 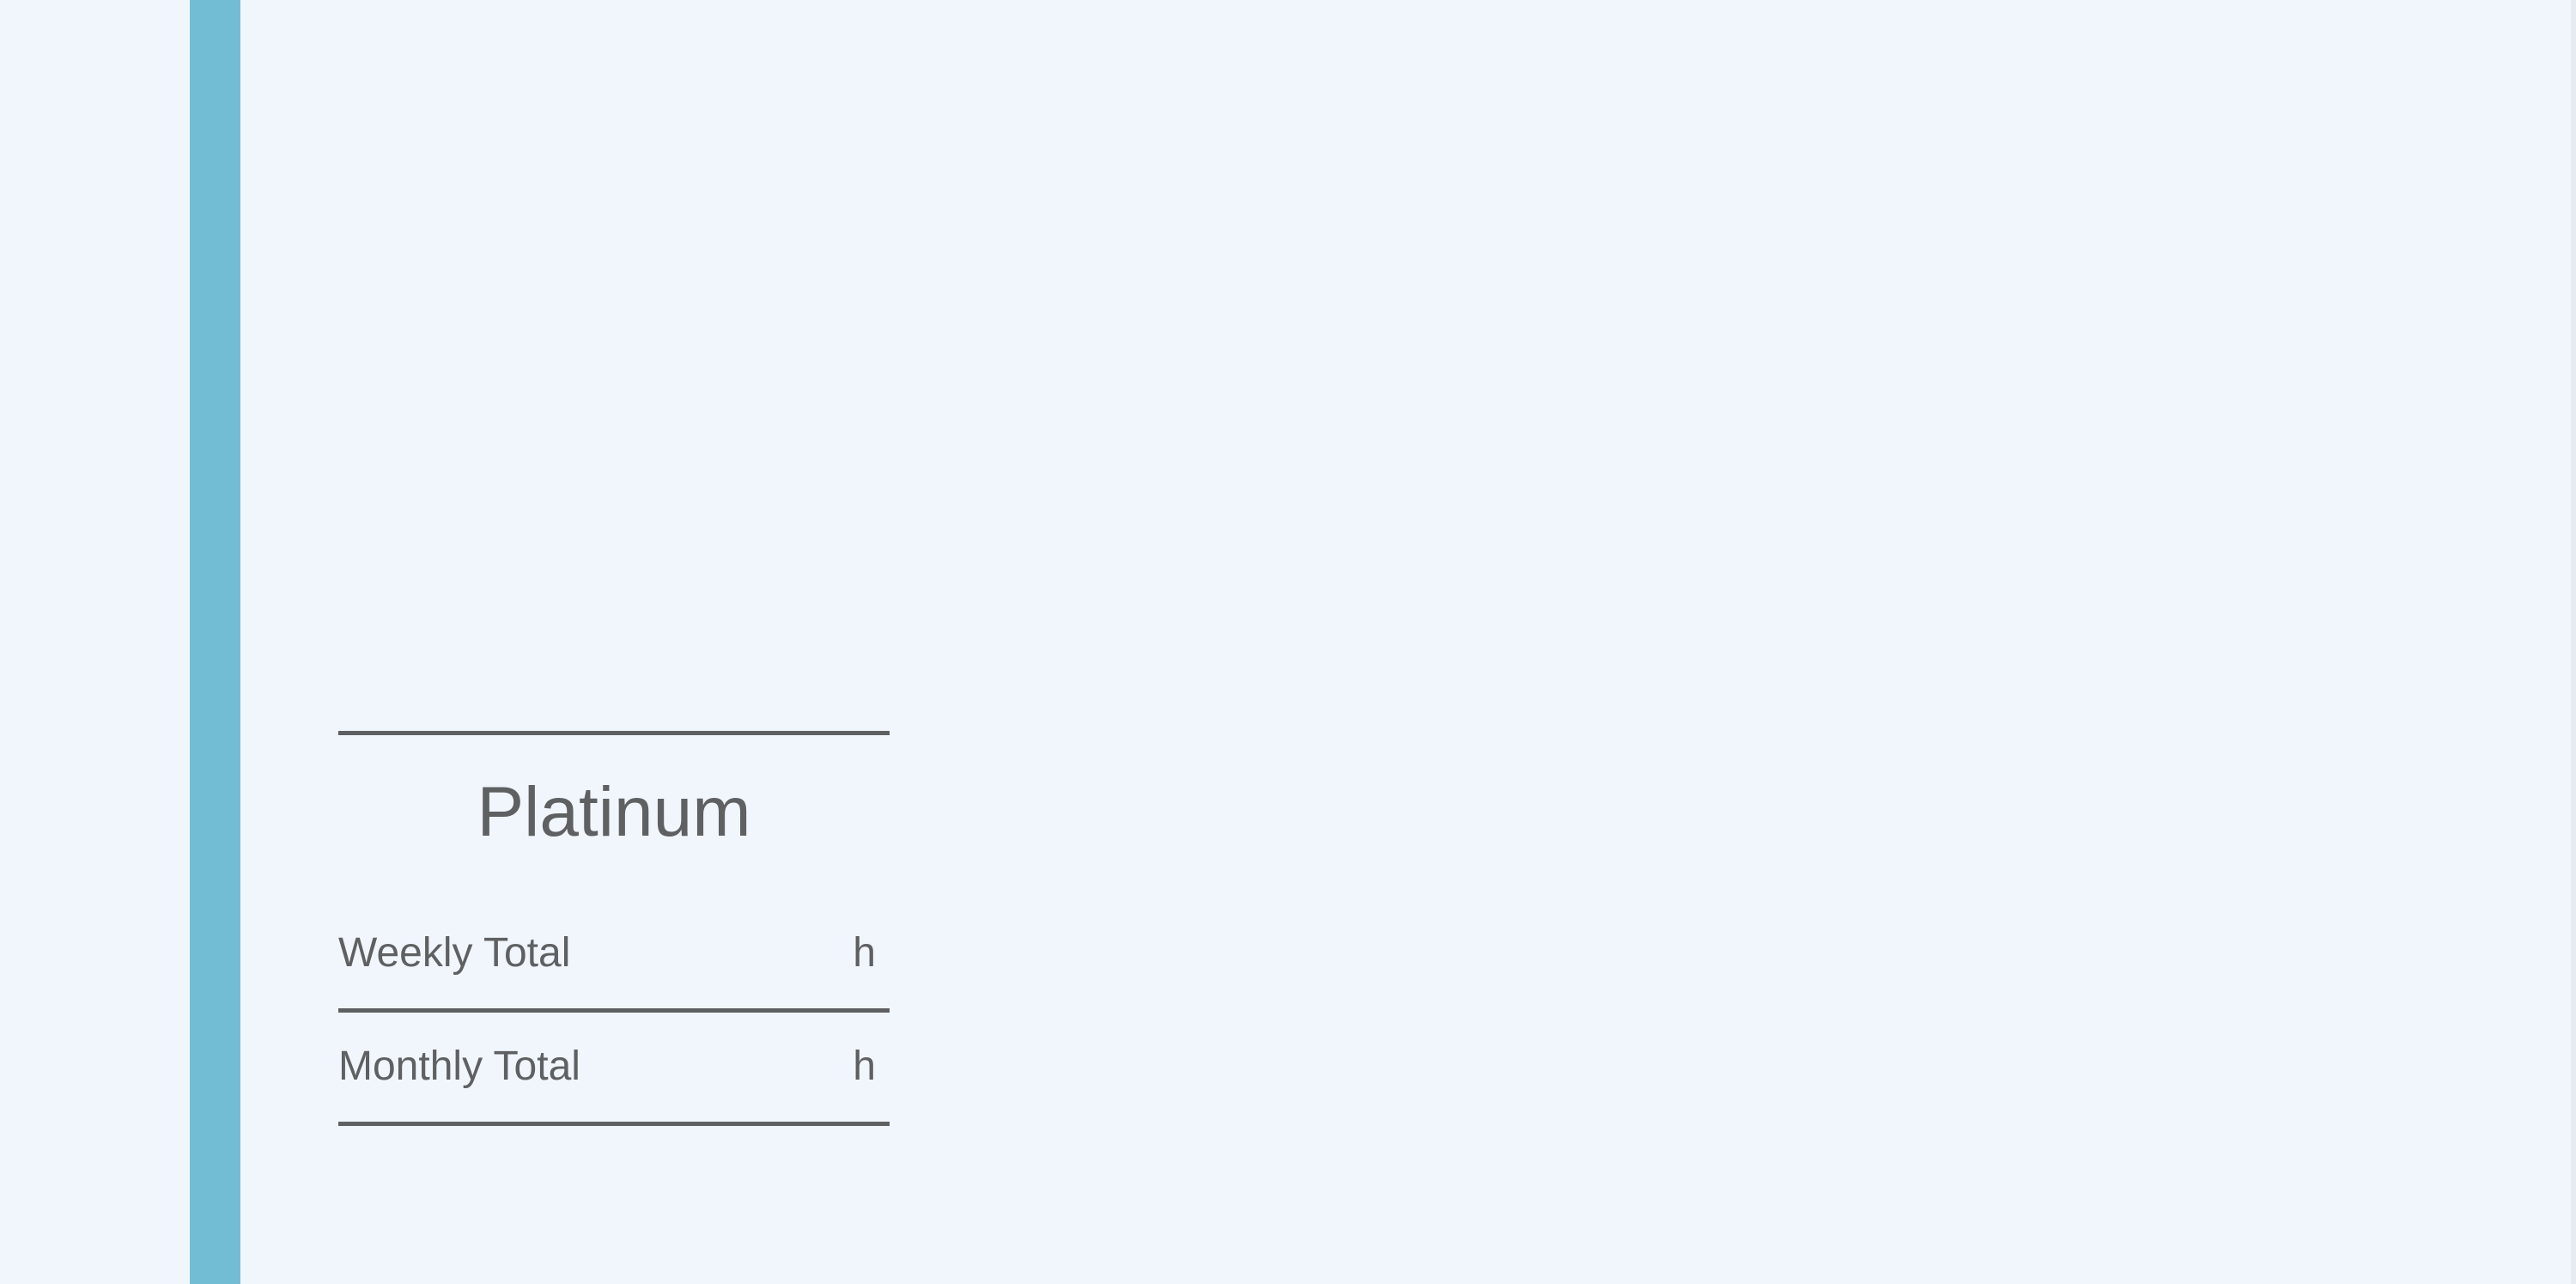 What do you see at coordinates (215, 642) in the screenshot?
I see `accent-side-bar` at bounding box center [215, 642].